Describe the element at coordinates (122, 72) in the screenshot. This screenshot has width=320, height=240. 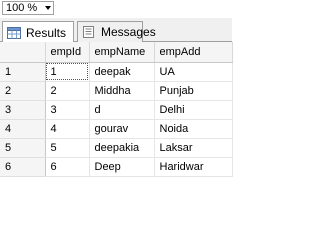
I see `cell-empname: deepak` at that location.